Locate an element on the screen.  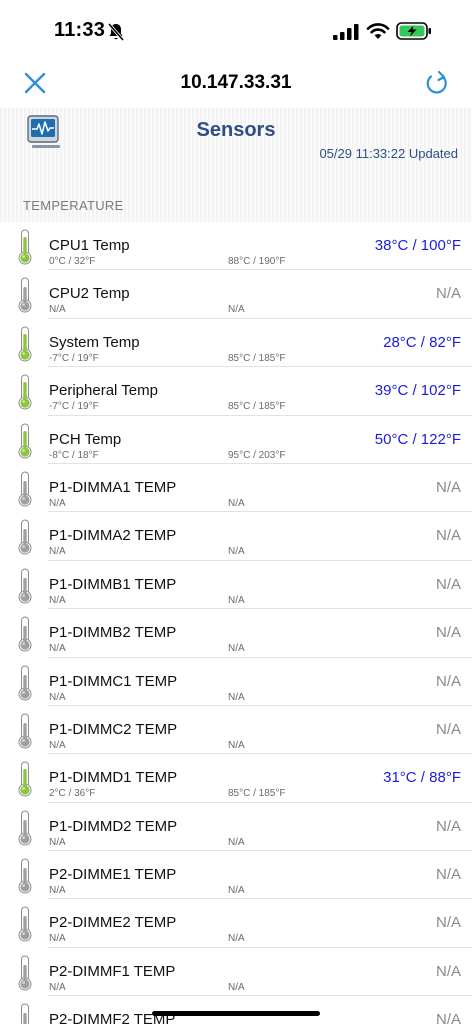
nav-title: 10.147.33.31 is located at coordinates (236, 82).